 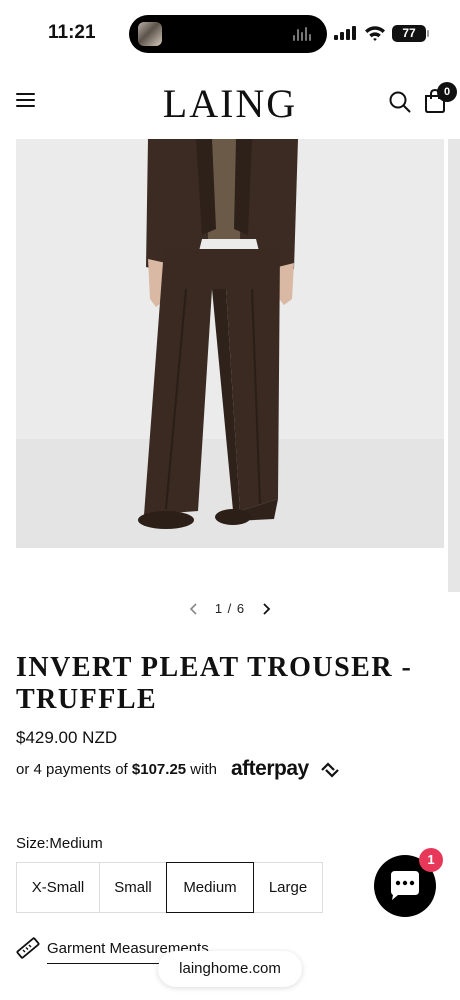 I want to click on afterpay-logo: afterpay, so click(x=270, y=768).